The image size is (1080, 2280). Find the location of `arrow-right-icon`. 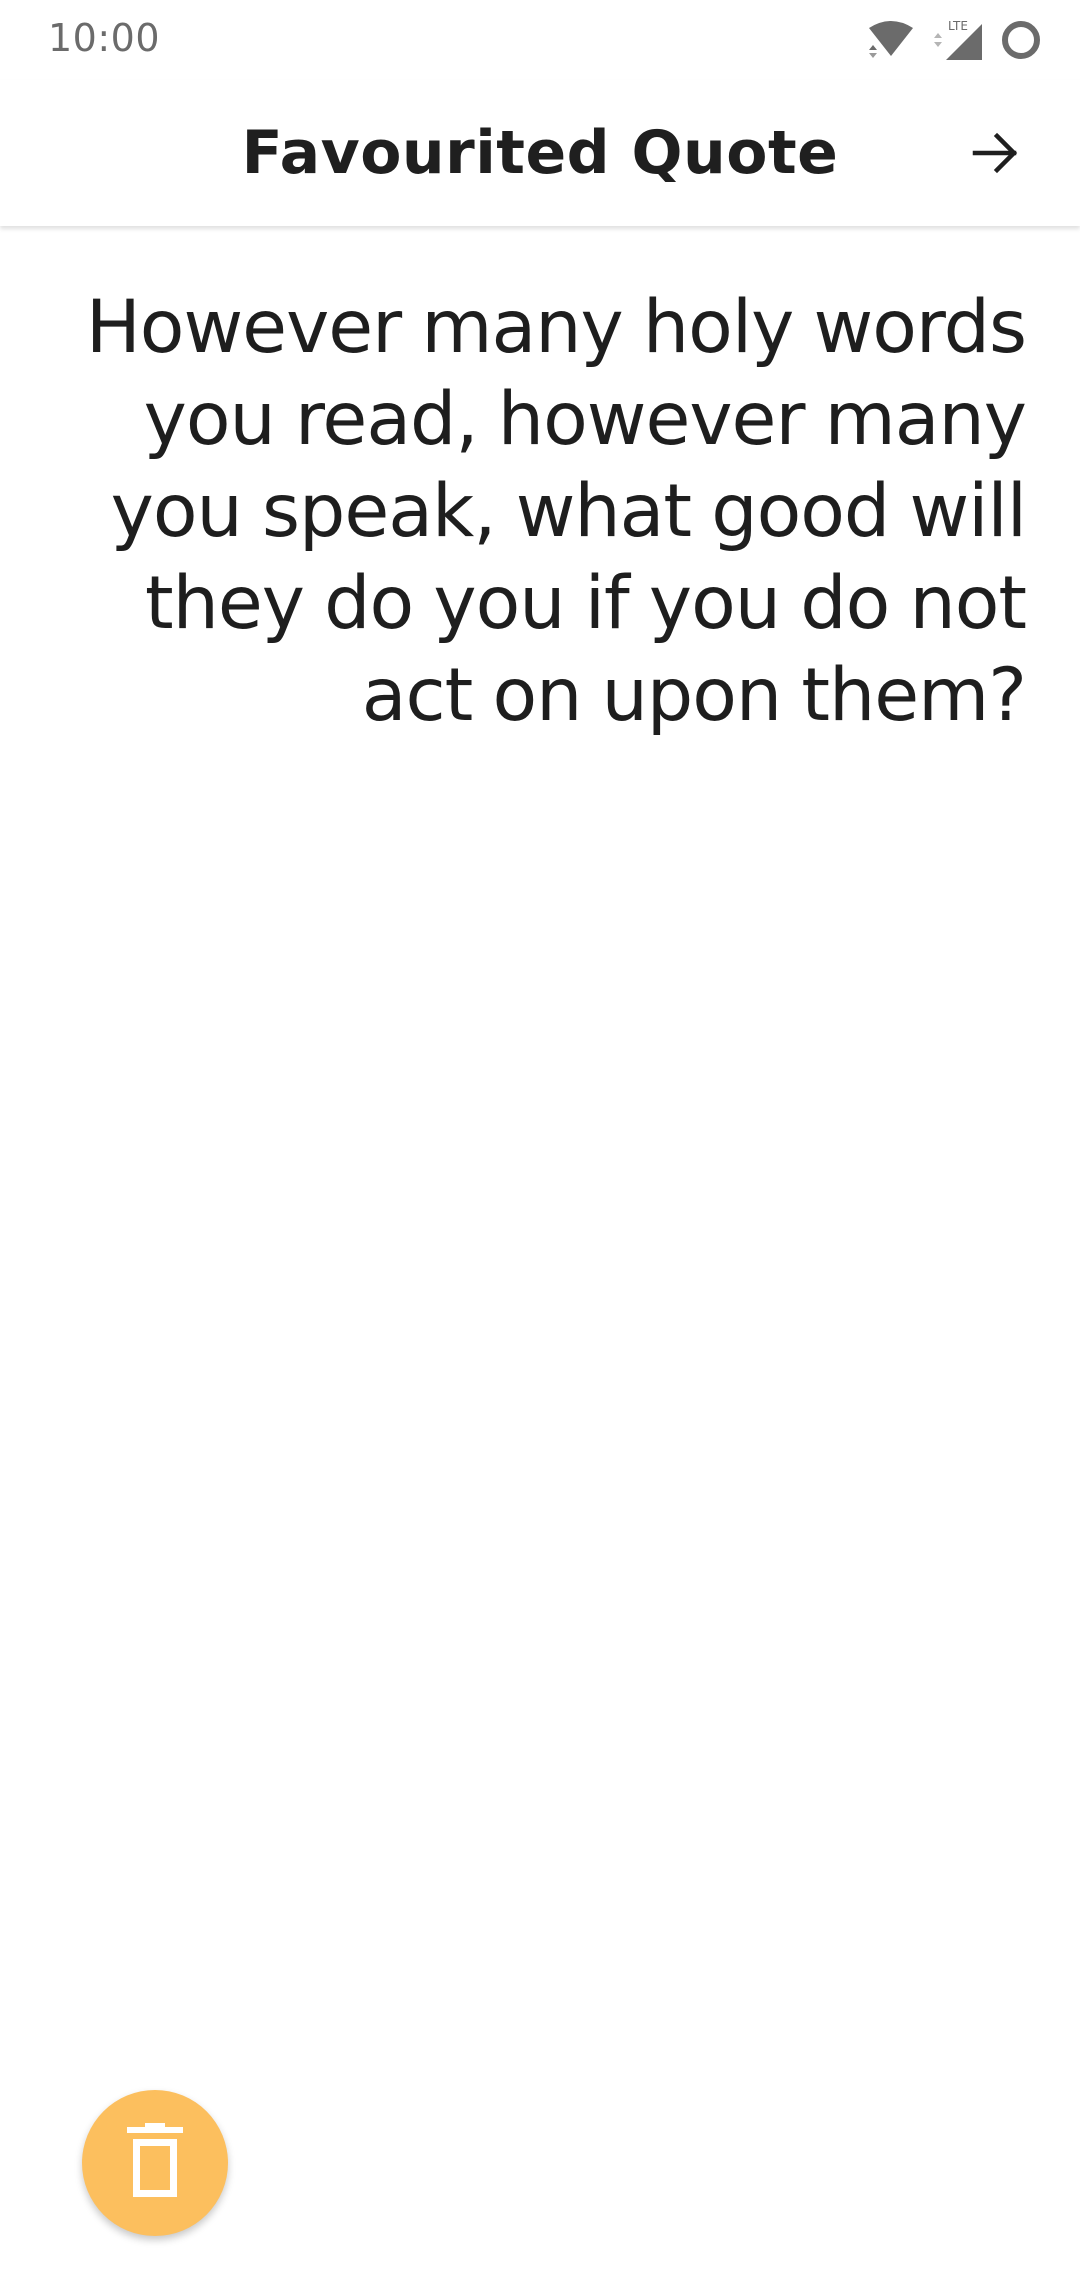

arrow-right-icon is located at coordinates (995, 155).